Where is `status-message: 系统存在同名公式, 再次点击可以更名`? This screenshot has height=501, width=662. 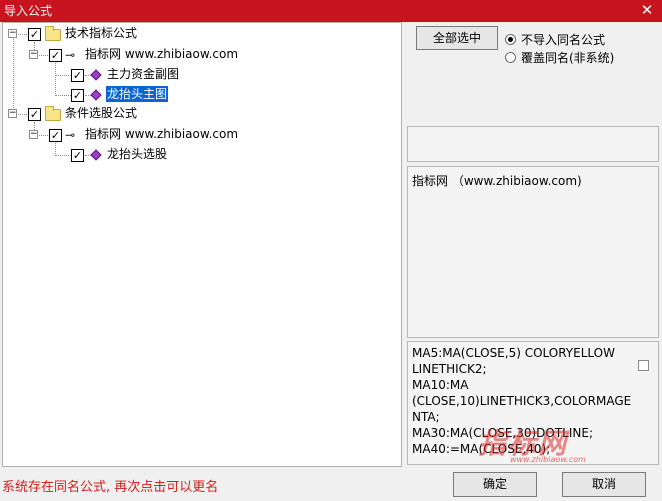 status-message: 系统存在同名公式, 再次点击可以更名 is located at coordinates (110, 487).